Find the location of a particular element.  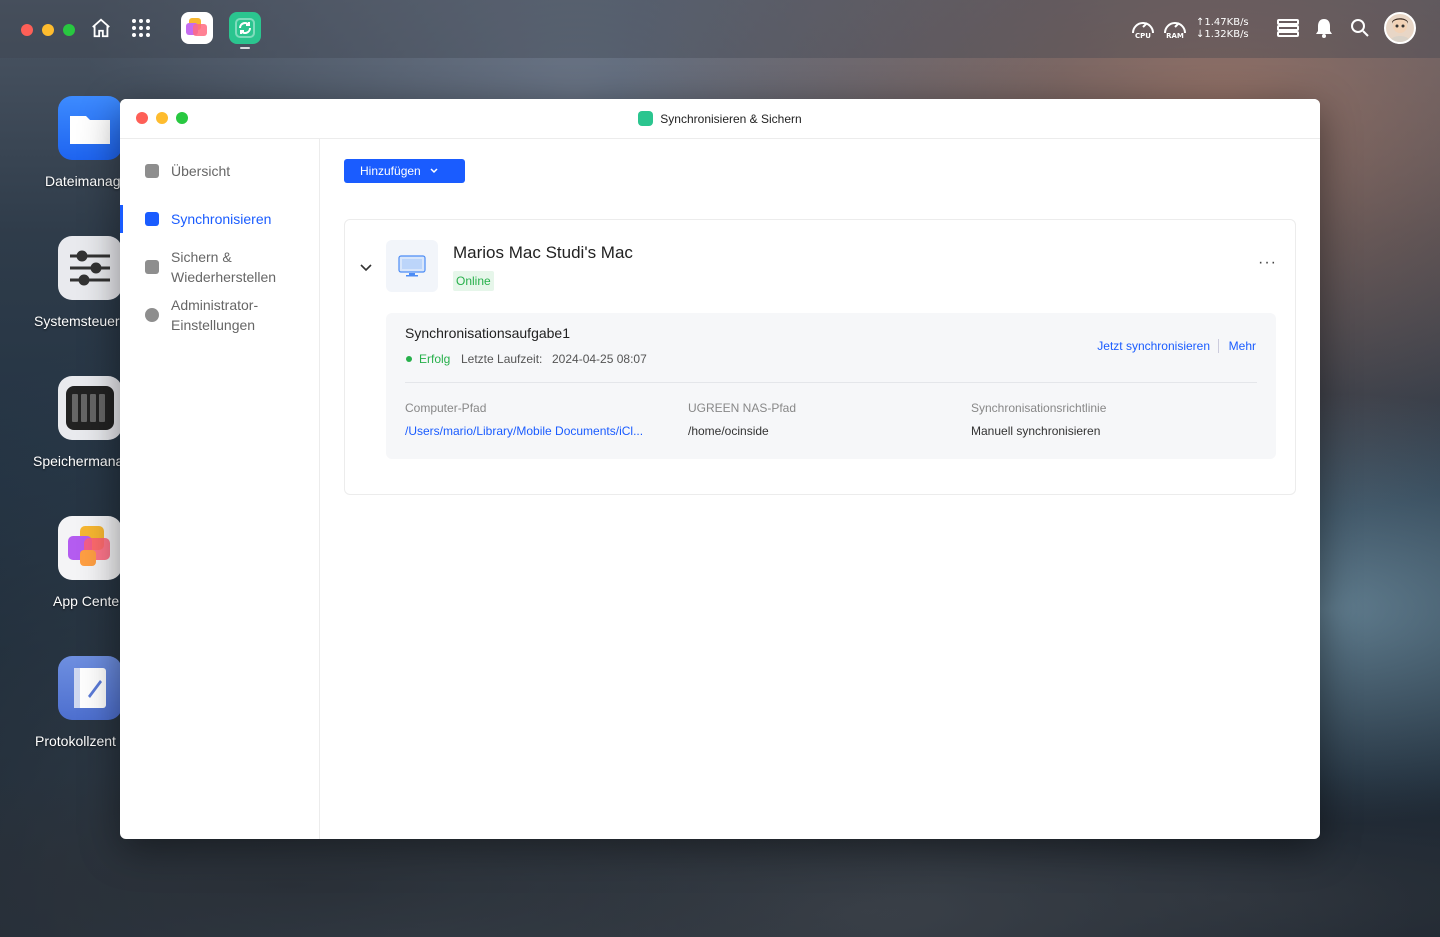

ram-gauge-icon: RAM is located at coordinates (1175, 29).